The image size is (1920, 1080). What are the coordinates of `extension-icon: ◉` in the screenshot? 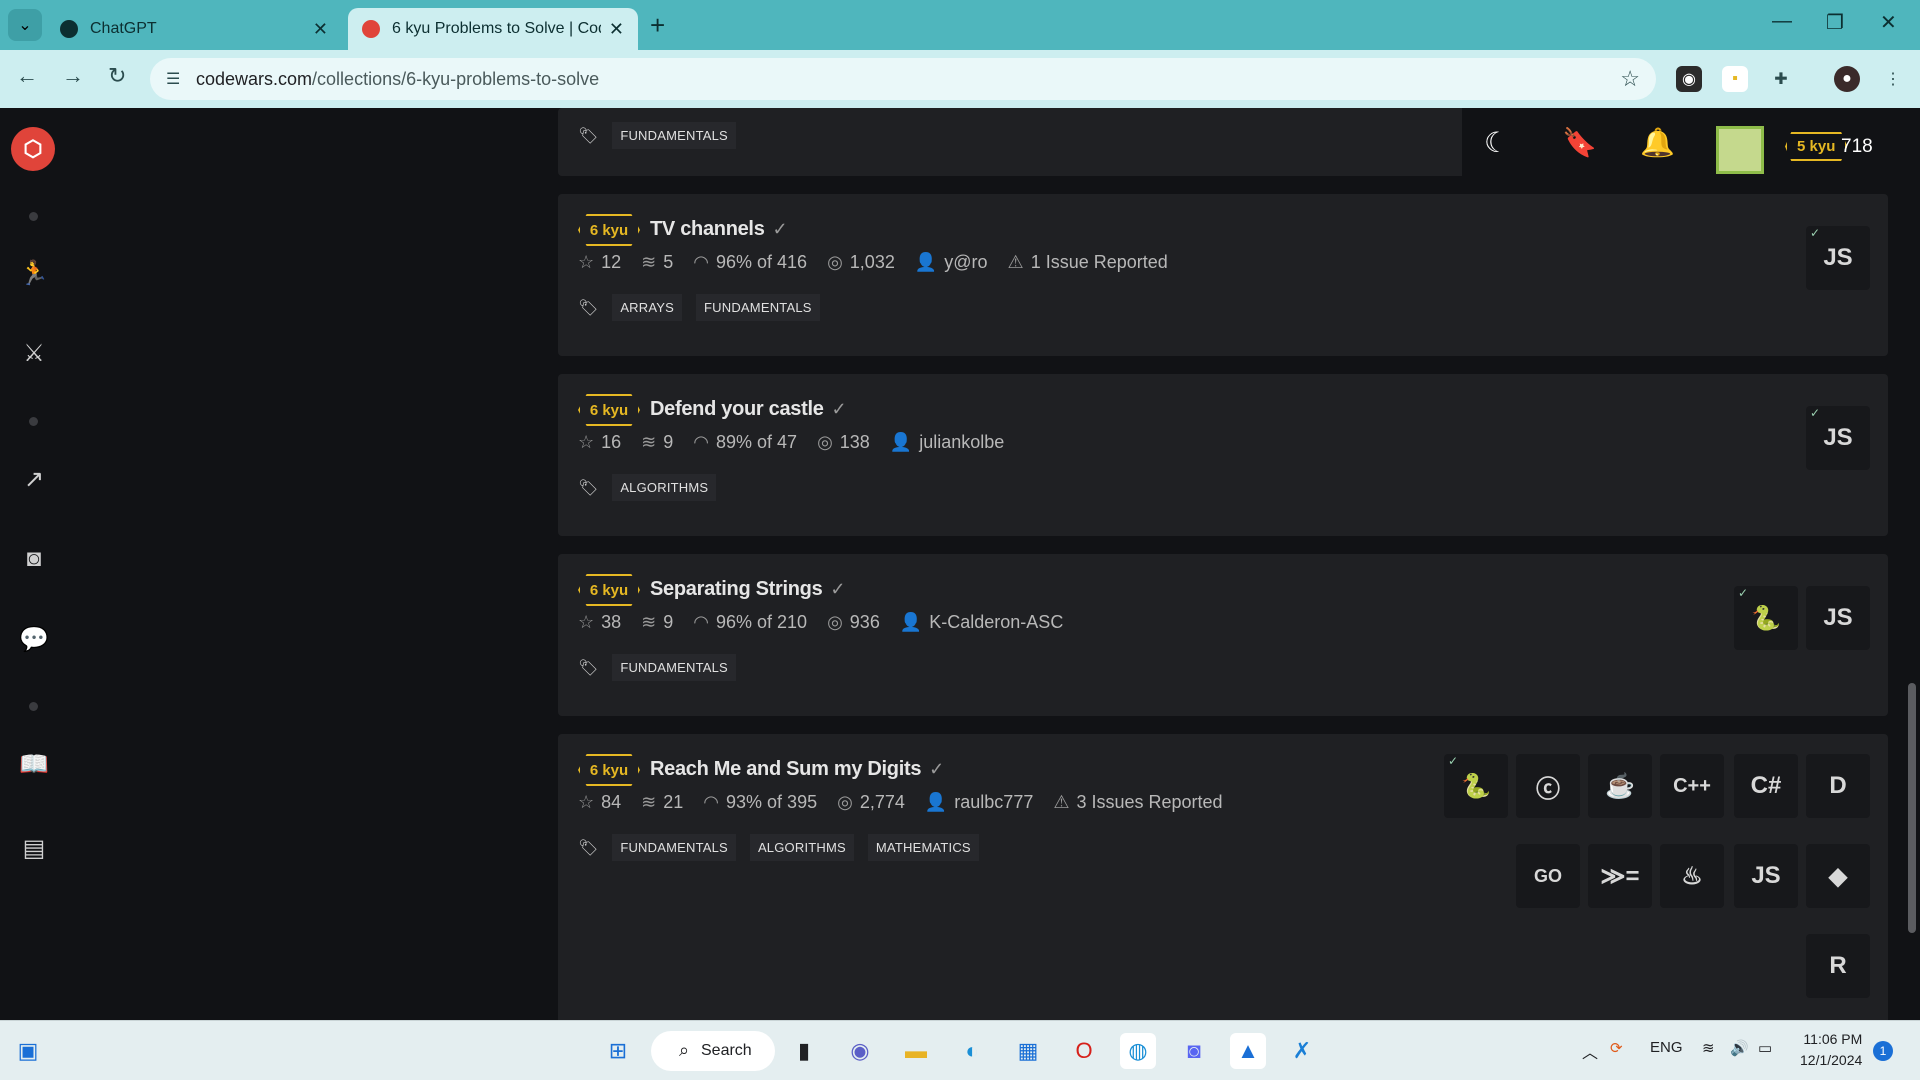 It's located at (1689, 79).